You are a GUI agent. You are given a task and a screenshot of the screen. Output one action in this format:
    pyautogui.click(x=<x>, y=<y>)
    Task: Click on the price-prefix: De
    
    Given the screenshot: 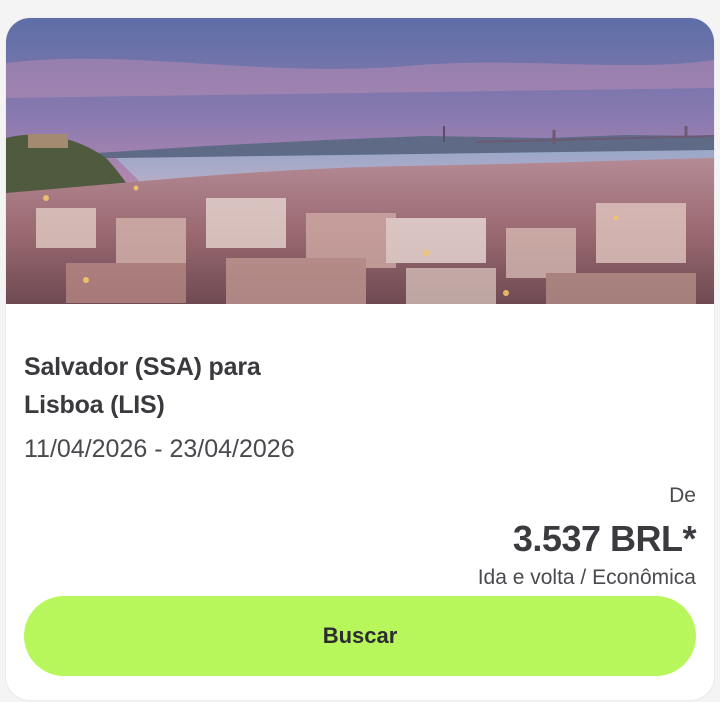 What is the action you would take?
    pyautogui.click(x=682, y=495)
    